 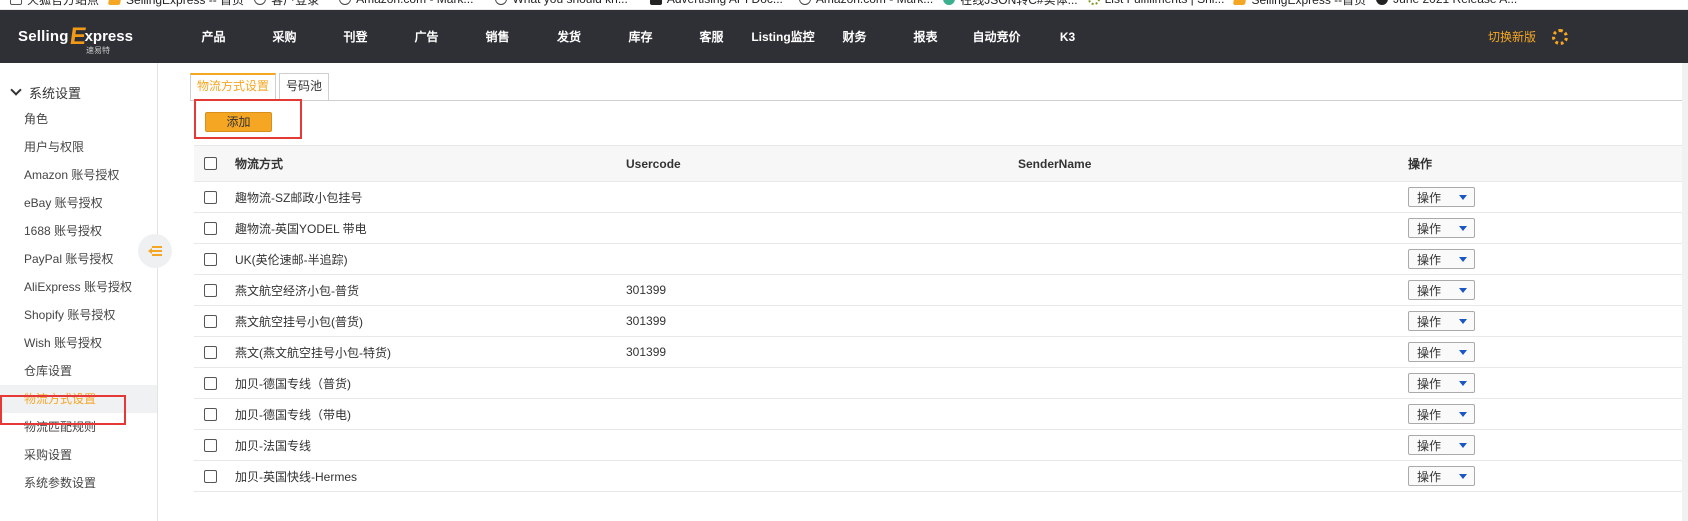 What do you see at coordinates (293, 383) in the screenshot?
I see `cell-shipping-method: 加贝-德国专线（普货)` at bounding box center [293, 383].